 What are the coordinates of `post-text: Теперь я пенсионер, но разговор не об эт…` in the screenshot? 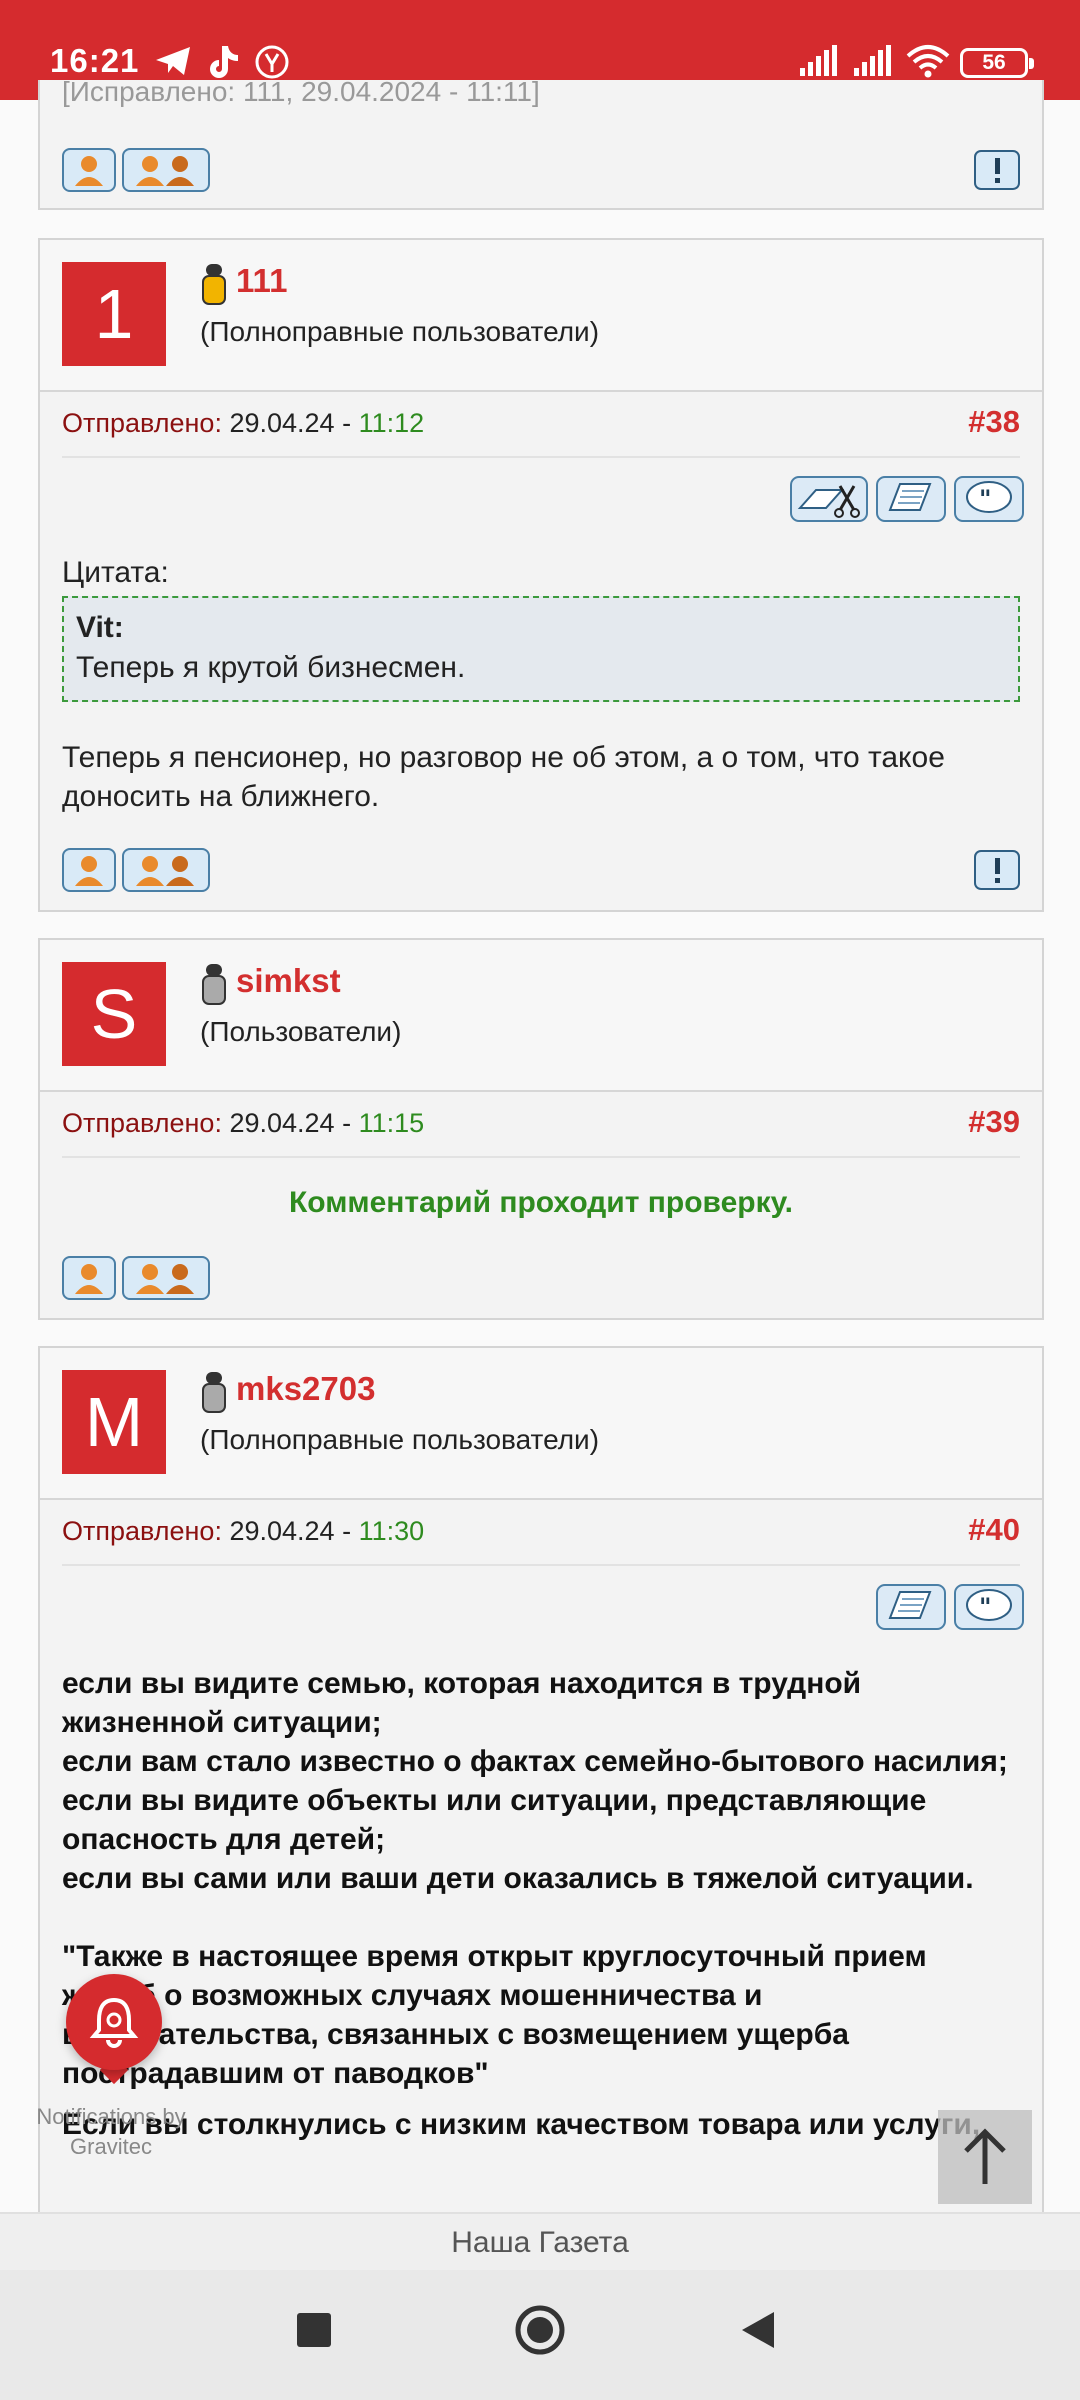 It's located at (503, 777).